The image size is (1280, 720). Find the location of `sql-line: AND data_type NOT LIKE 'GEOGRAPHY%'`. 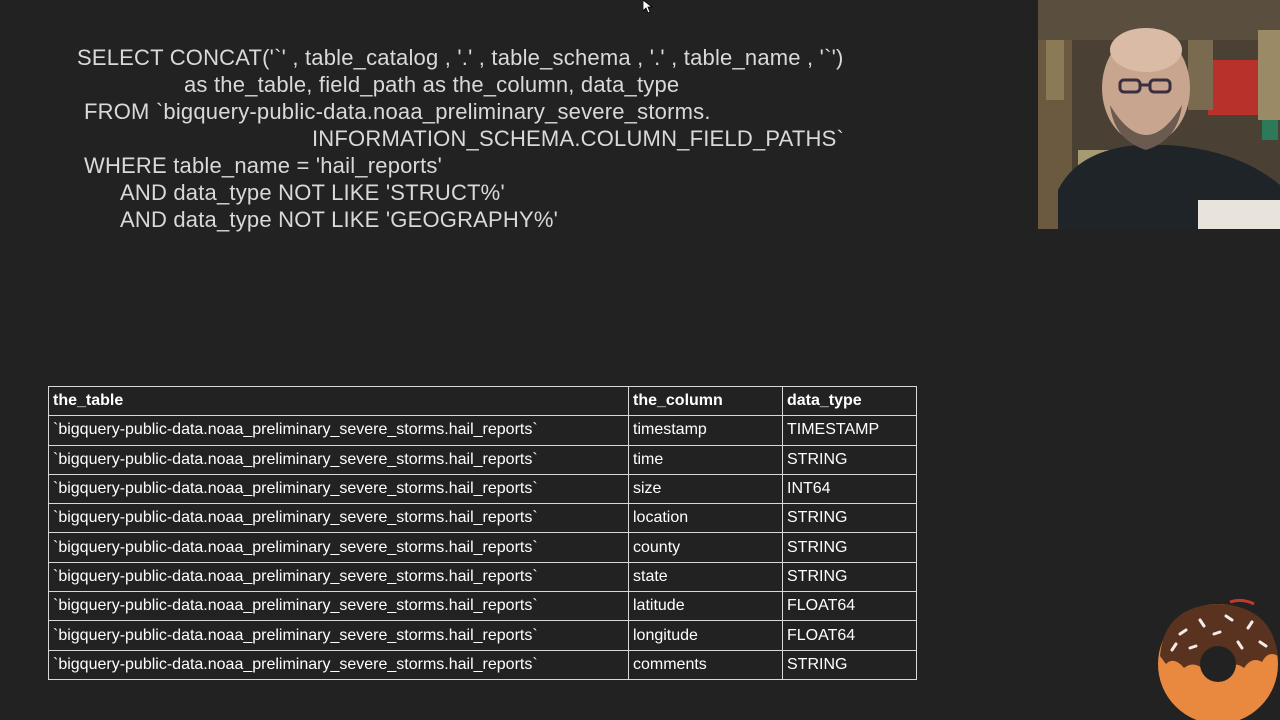

sql-line: AND data_type NOT LIKE 'GEOGRAPHY%' is located at coordinates (339, 219).